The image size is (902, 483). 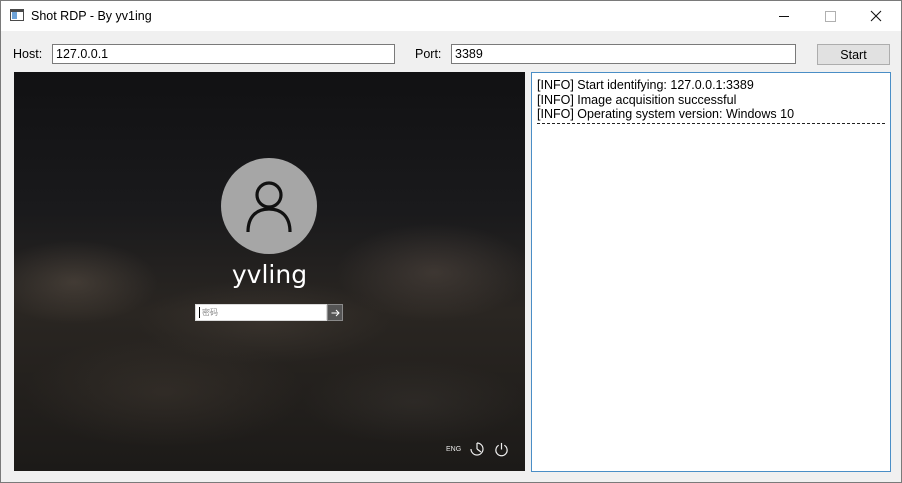 I want to click on window-title: Shot RDP - By yv1ing, so click(x=91, y=16).